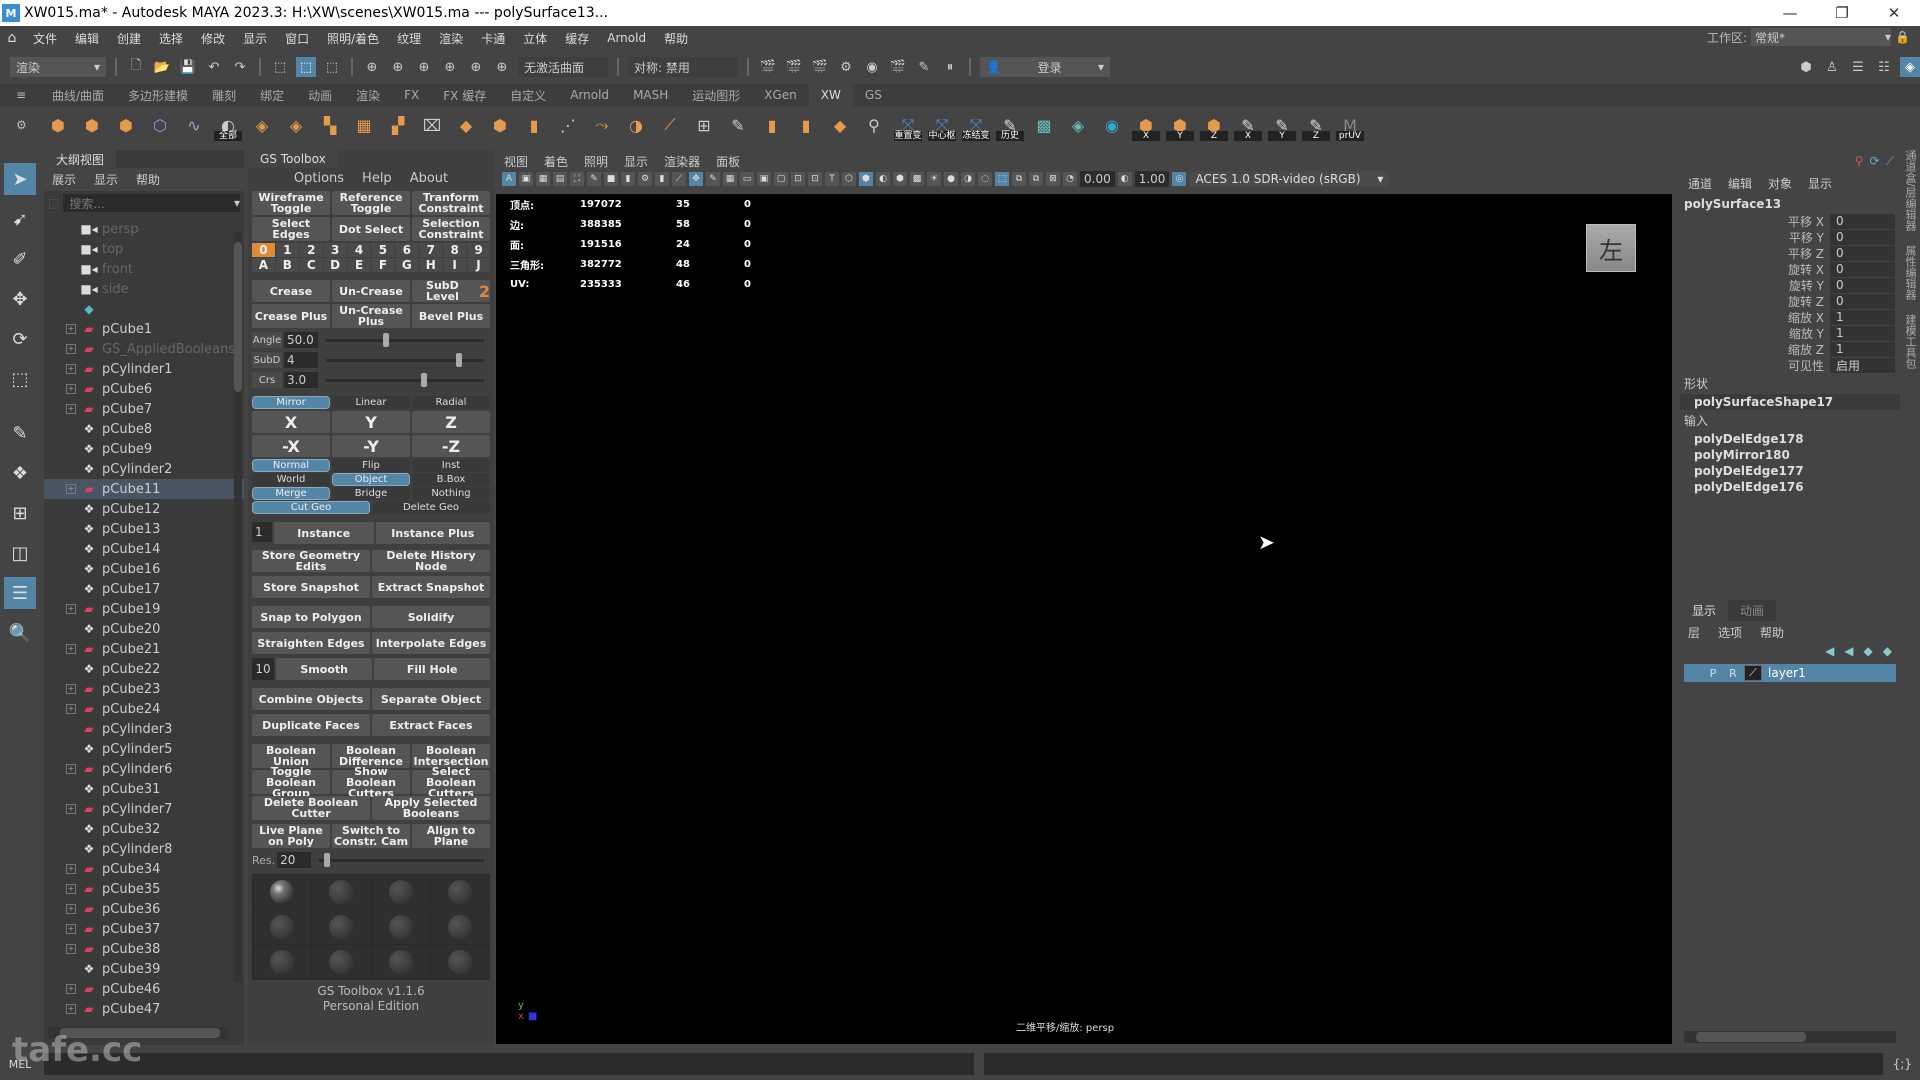 This screenshot has height=1080, width=1920. I want to click on shelf-tab-rigging: 绑定, so click(272, 95).